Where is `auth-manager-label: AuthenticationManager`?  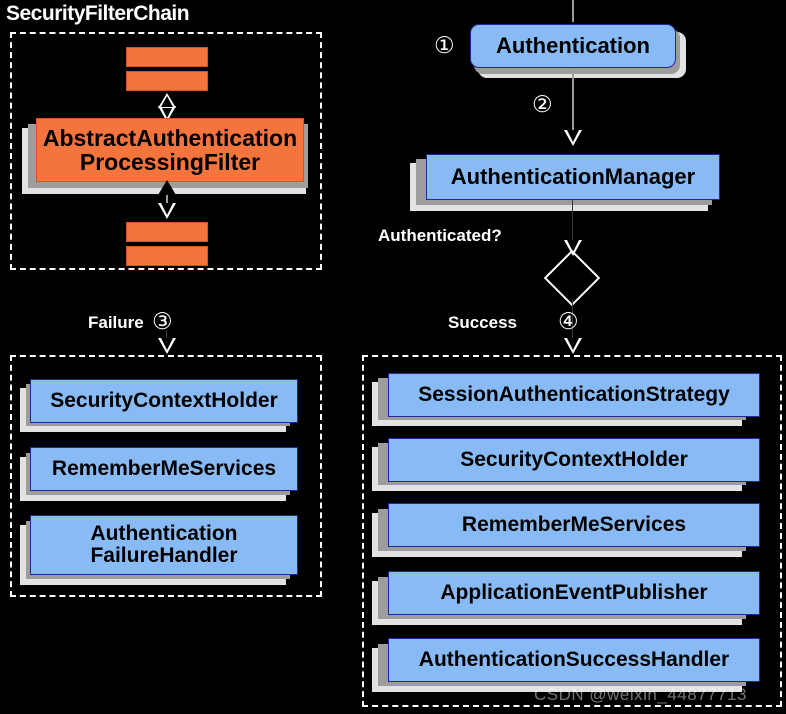
auth-manager-label: AuthenticationManager is located at coordinates (573, 177).